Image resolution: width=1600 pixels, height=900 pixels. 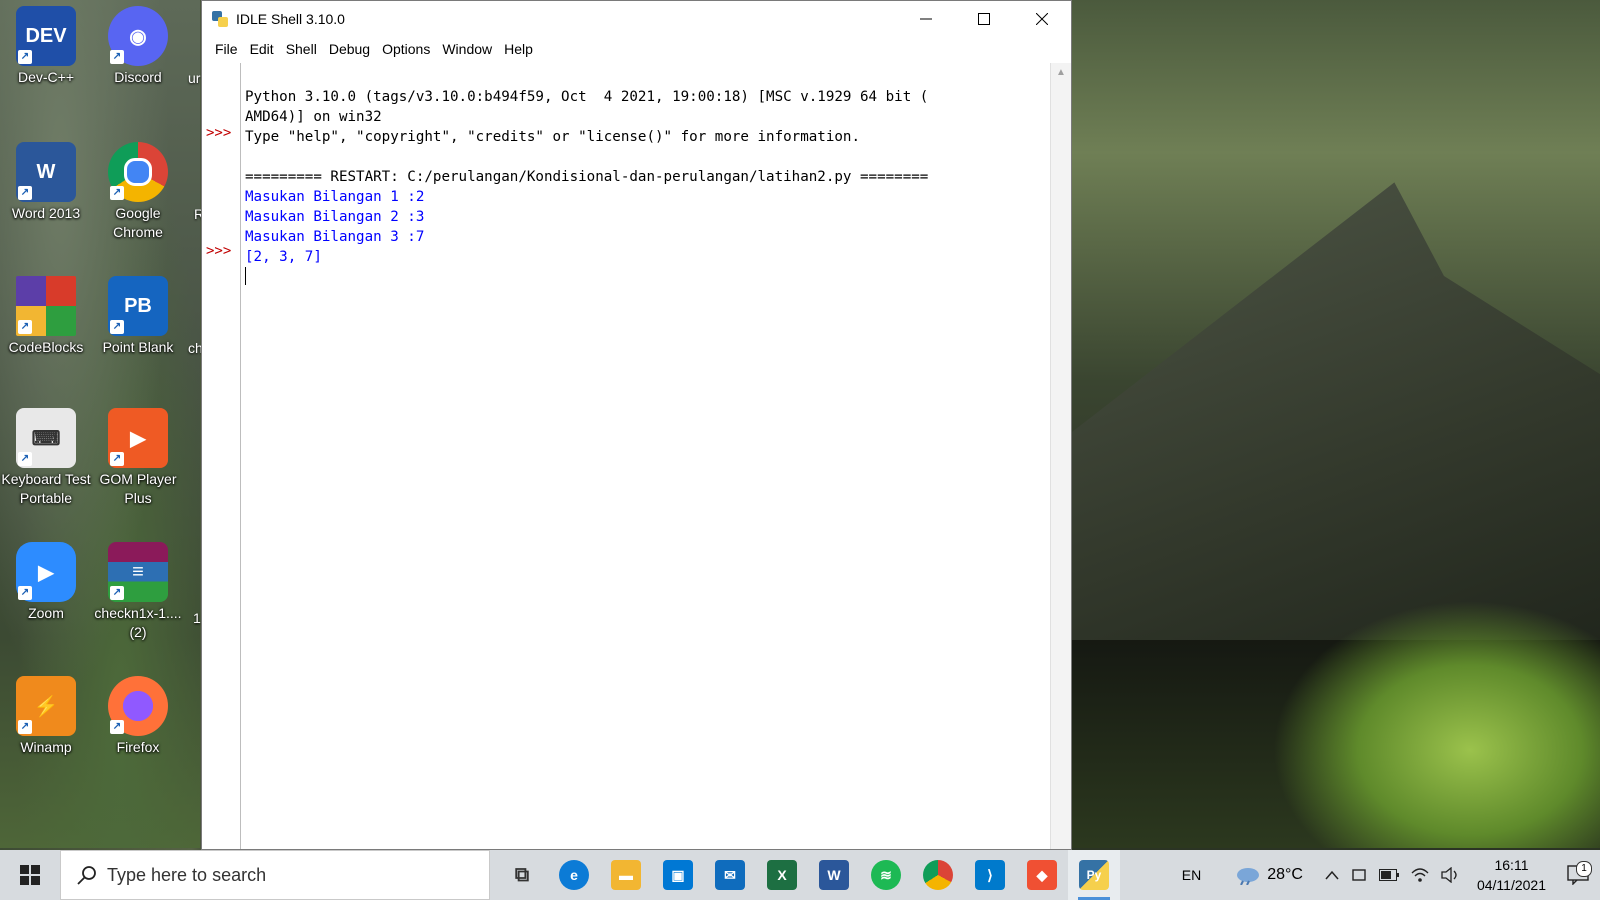 I want to click on desktop-icon-chrome: ↗ Google Chrome, so click(x=138, y=192).